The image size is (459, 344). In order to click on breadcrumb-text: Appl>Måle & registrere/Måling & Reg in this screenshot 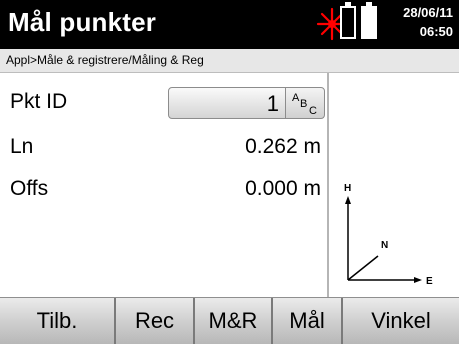, I will do `click(105, 60)`.